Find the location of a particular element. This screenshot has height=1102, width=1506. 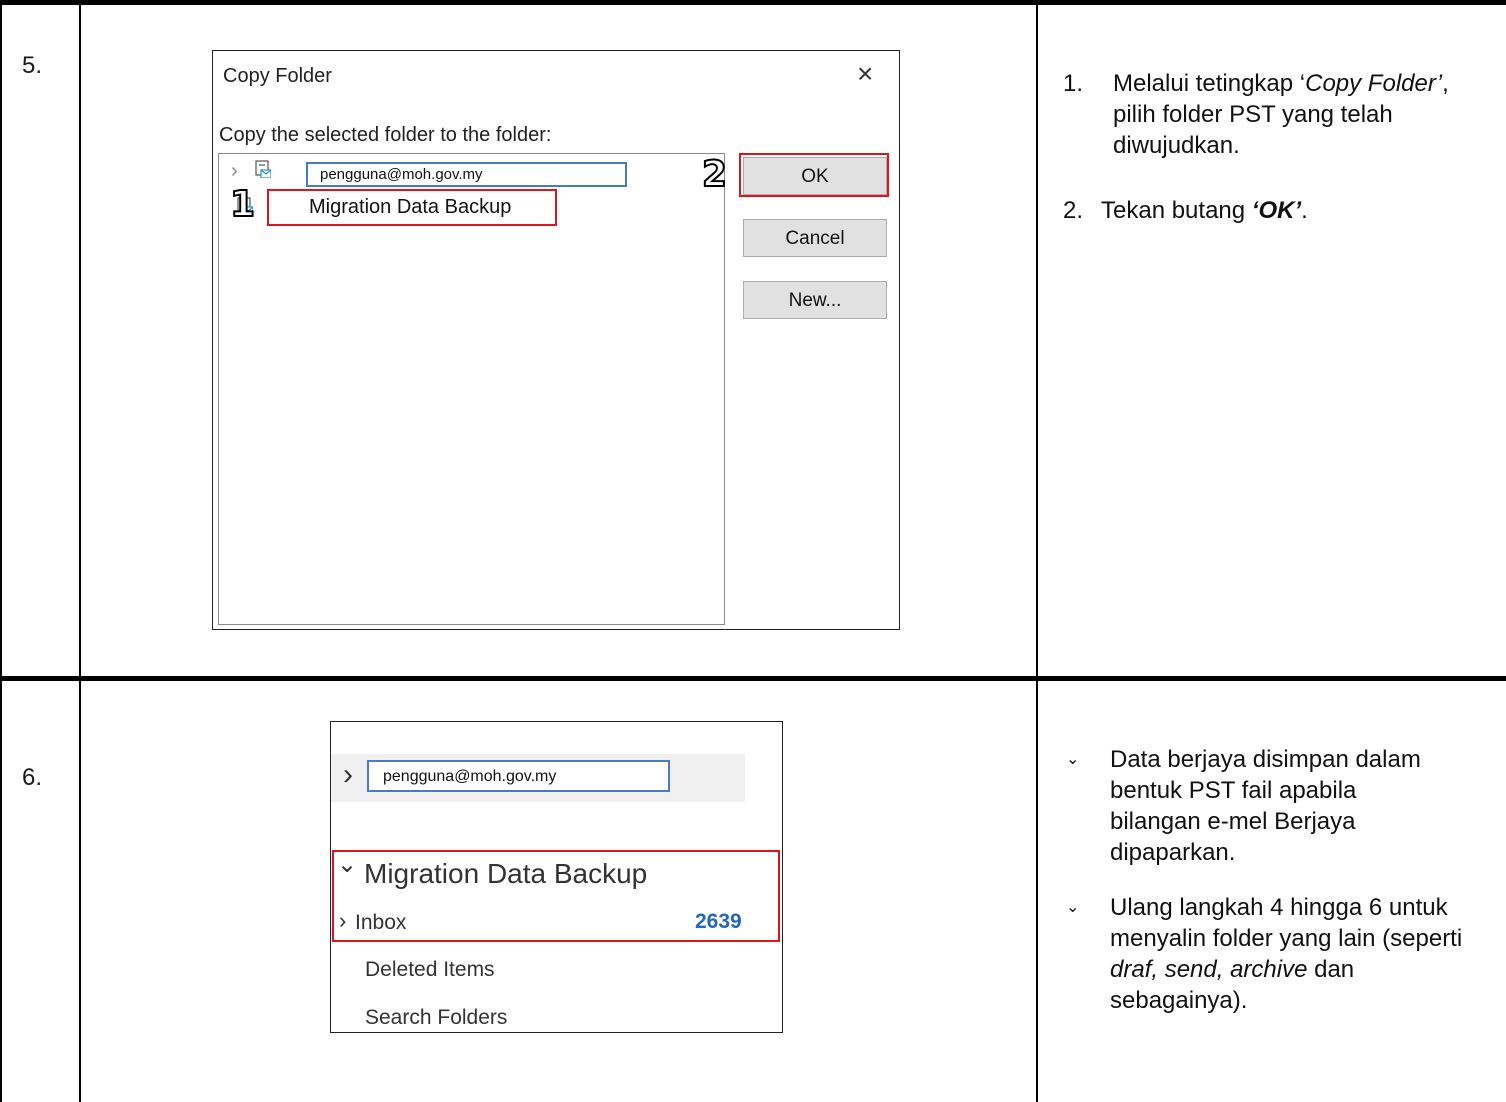

table-top-border is located at coordinates (753, 2).